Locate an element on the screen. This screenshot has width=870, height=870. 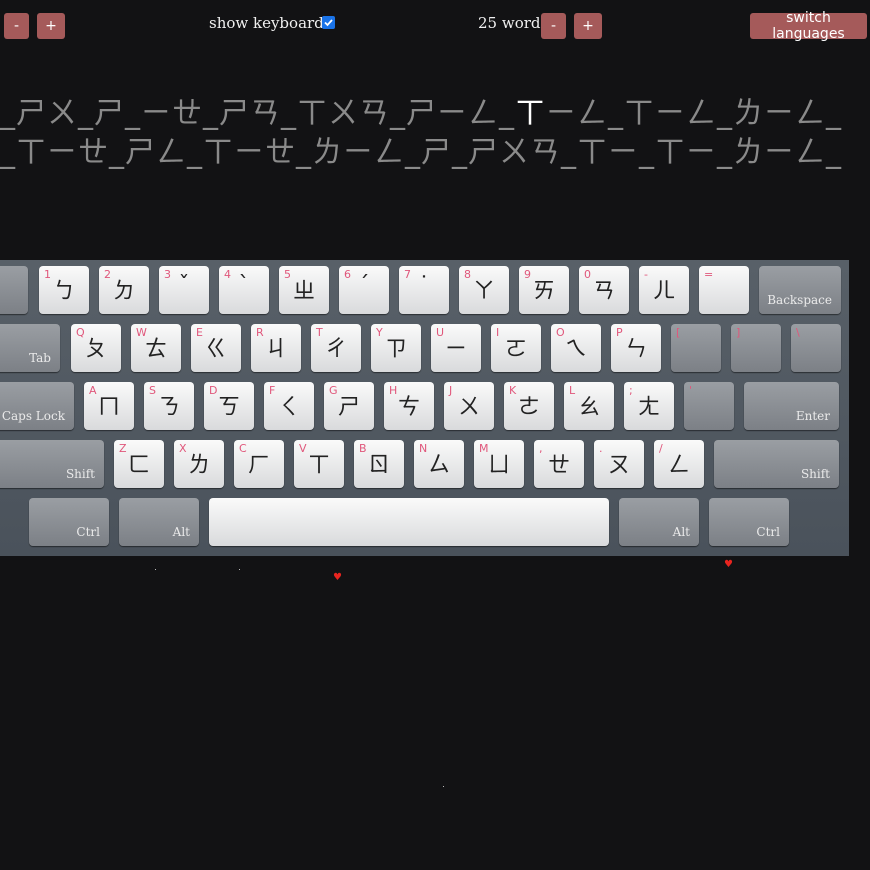
key-main-label: ㄜ is located at coordinates (528, 407).